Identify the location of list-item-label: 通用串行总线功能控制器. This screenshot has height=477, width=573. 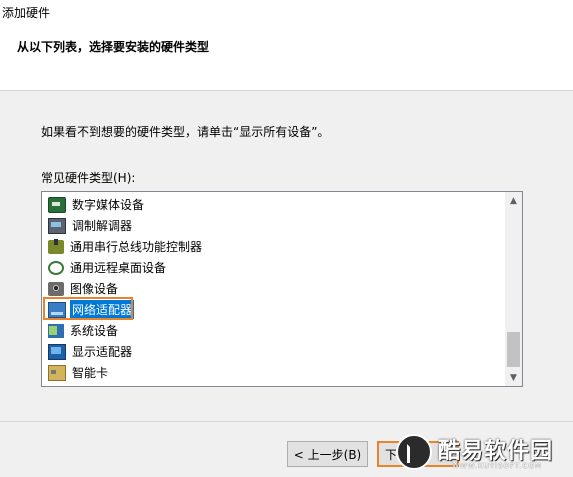
(136, 247).